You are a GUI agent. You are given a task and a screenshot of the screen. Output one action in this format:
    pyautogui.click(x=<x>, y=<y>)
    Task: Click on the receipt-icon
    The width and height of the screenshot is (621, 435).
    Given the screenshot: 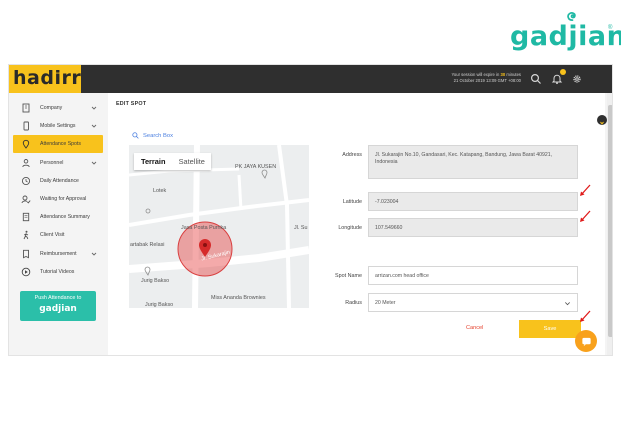 What is the action you would take?
    pyautogui.click(x=26, y=254)
    